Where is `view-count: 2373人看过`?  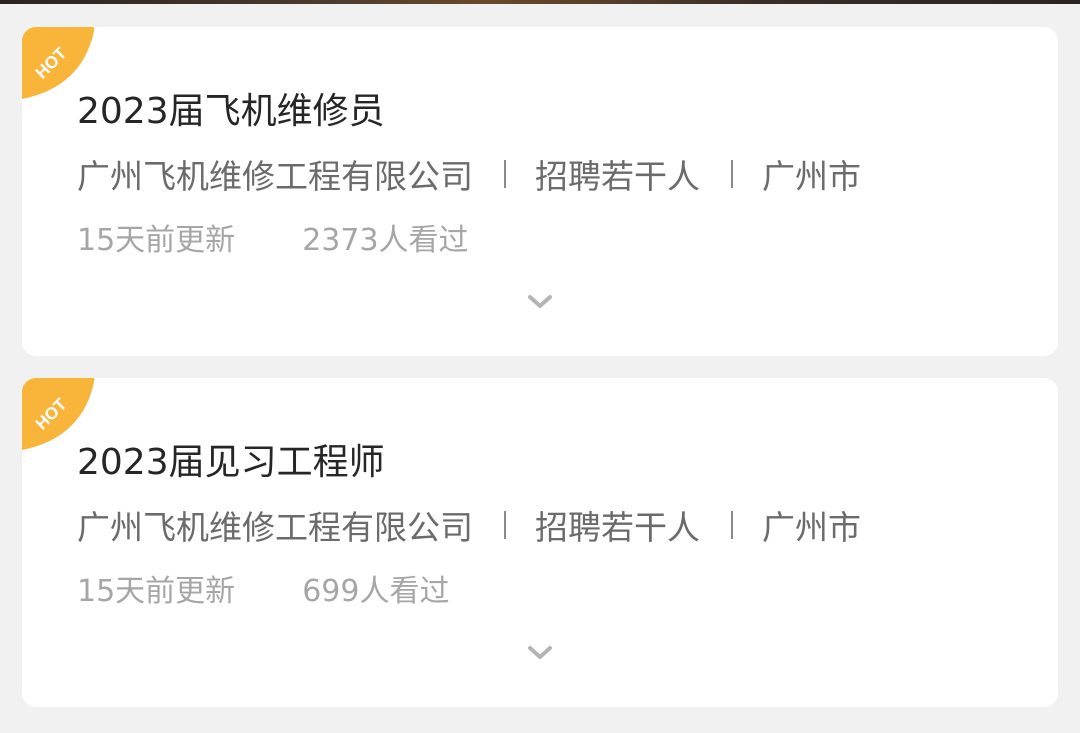 view-count: 2373人看过 is located at coordinates (385, 240).